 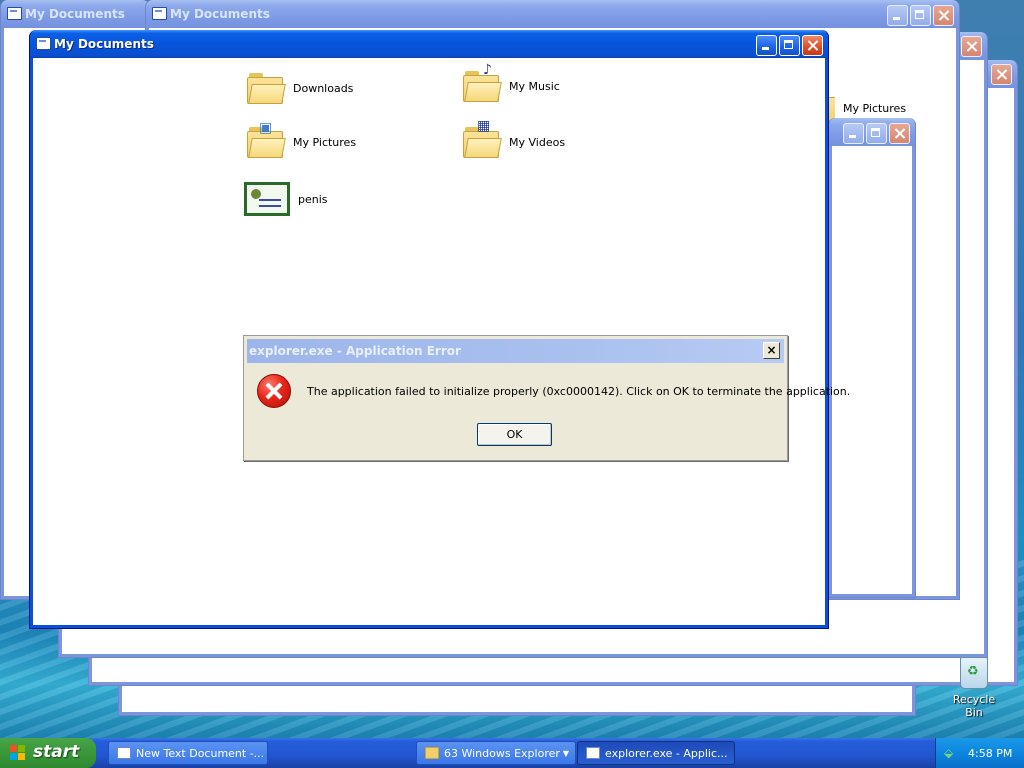 I want to click on recycle-bin-icon, so click(x=974, y=673).